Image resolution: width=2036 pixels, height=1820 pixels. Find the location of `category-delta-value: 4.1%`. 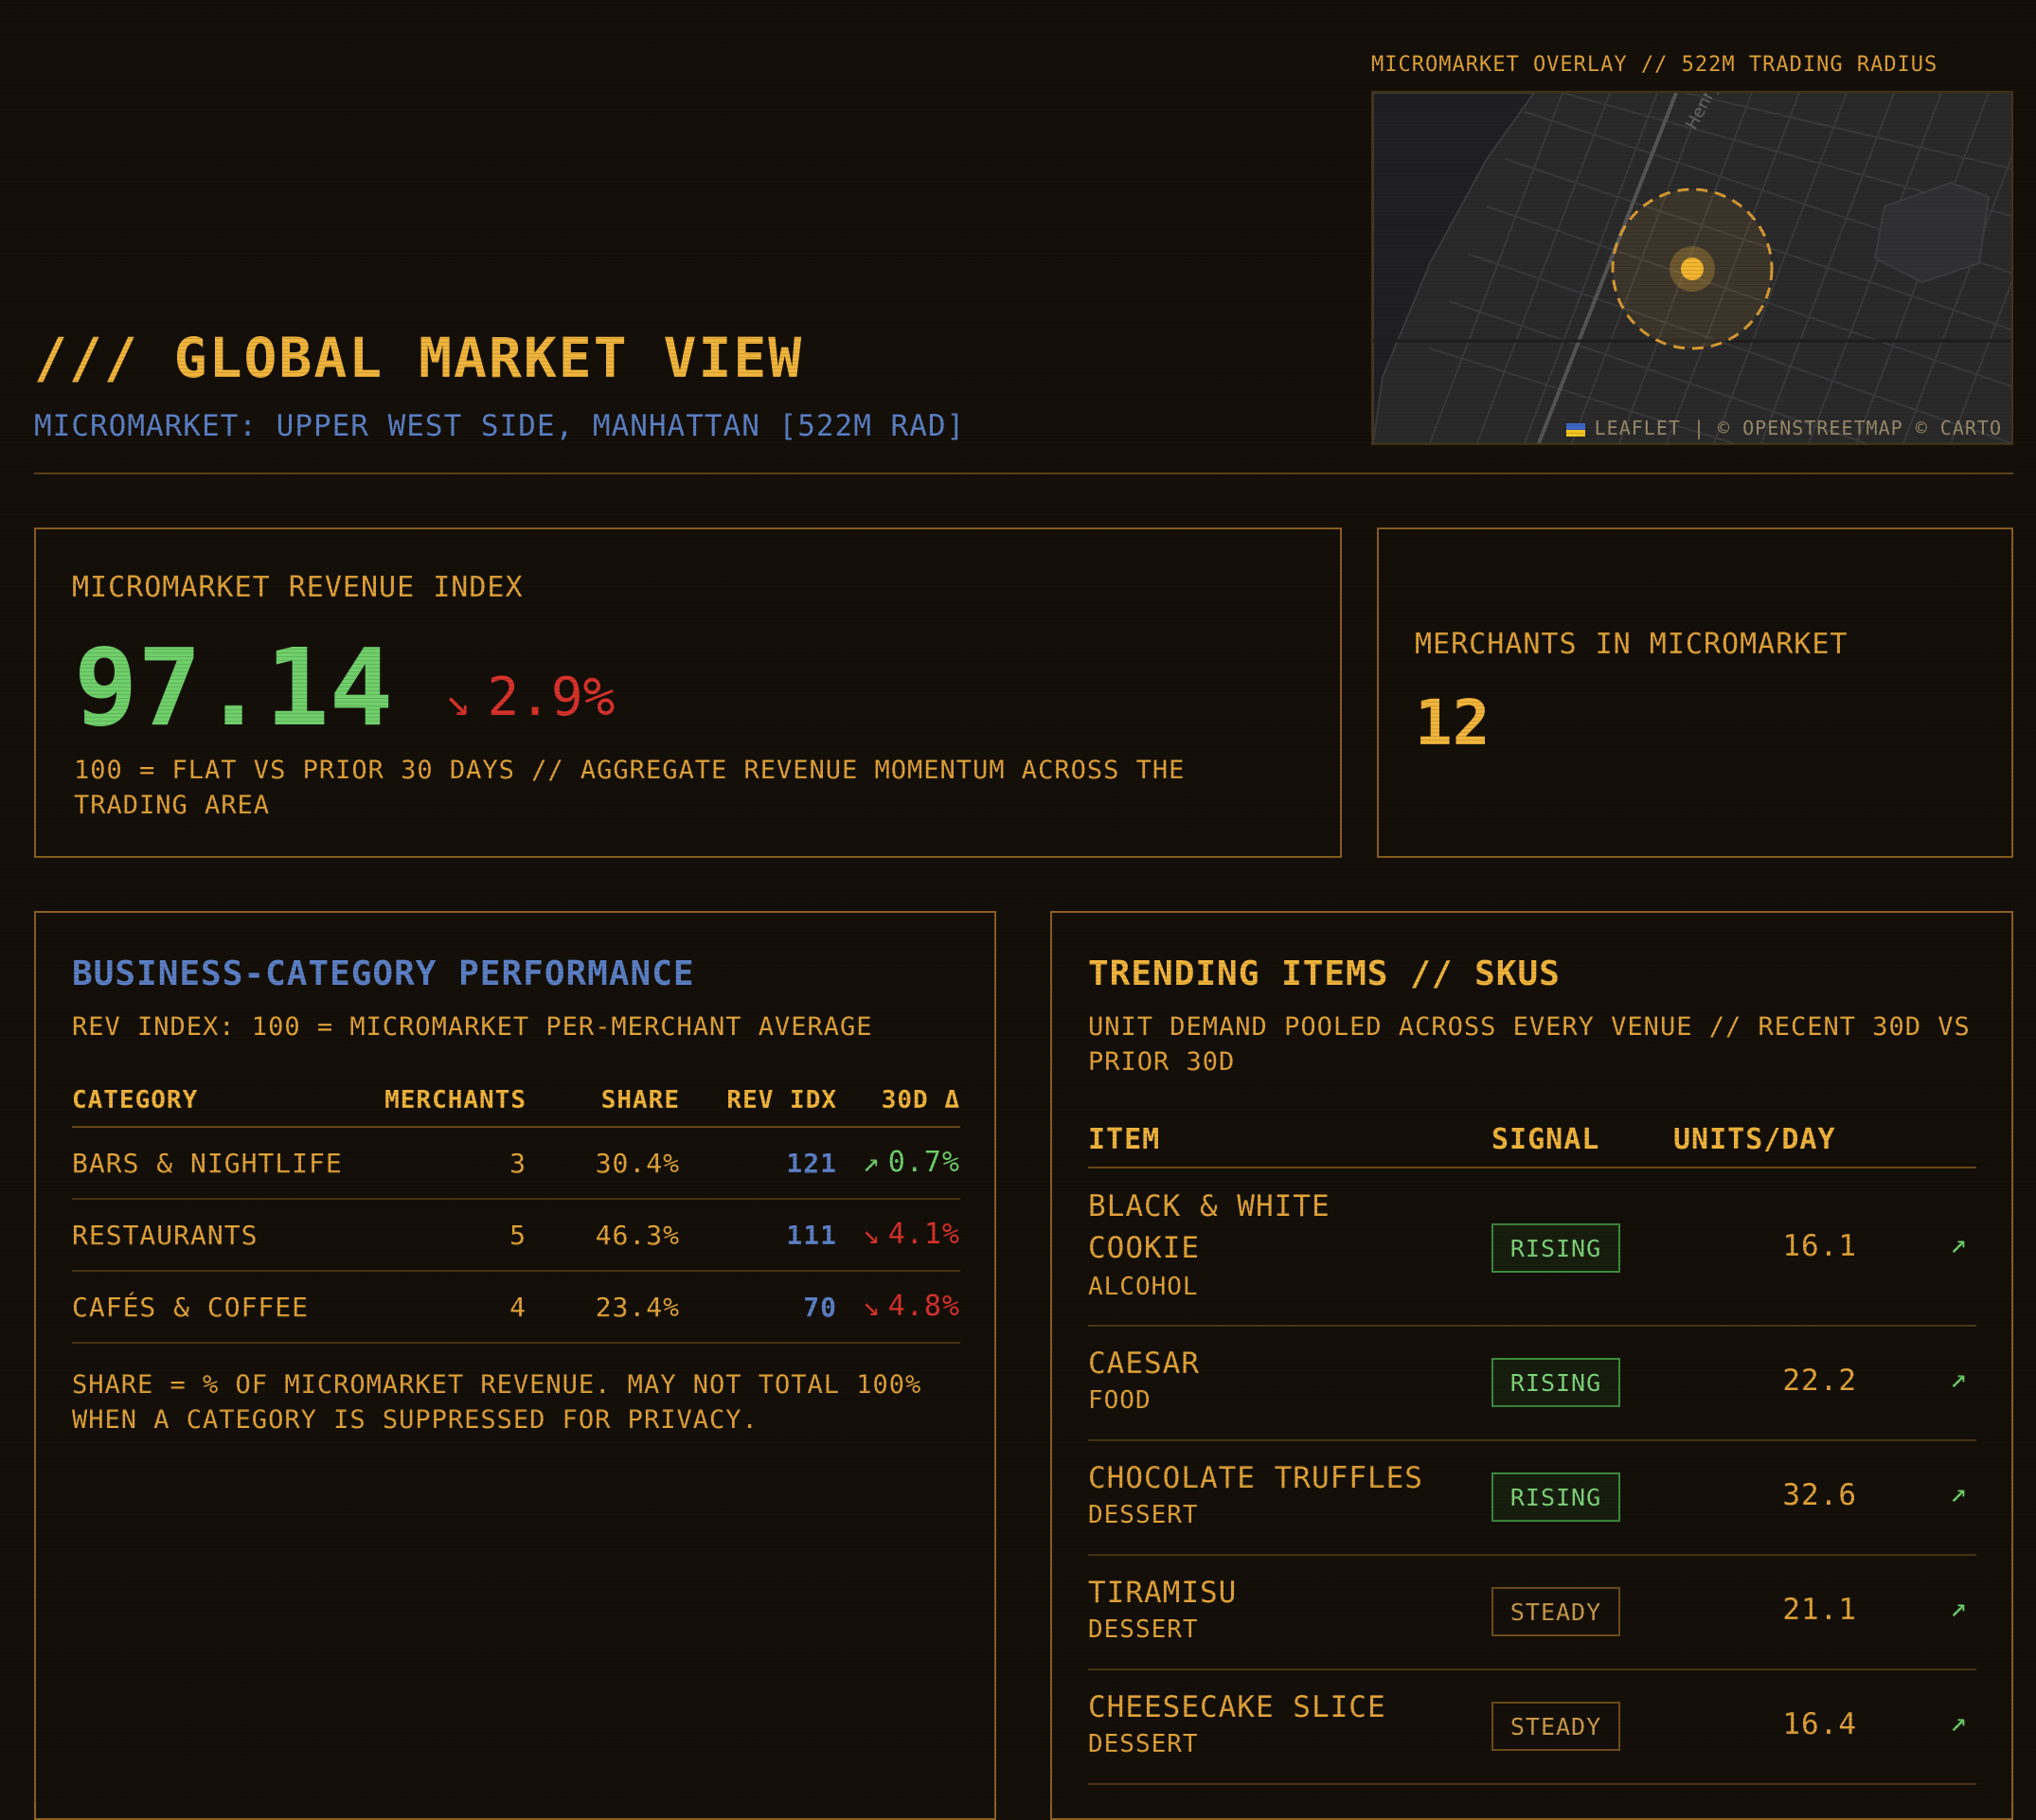

category-delta-value: 4.1% is located at coordinates (924, 1234).